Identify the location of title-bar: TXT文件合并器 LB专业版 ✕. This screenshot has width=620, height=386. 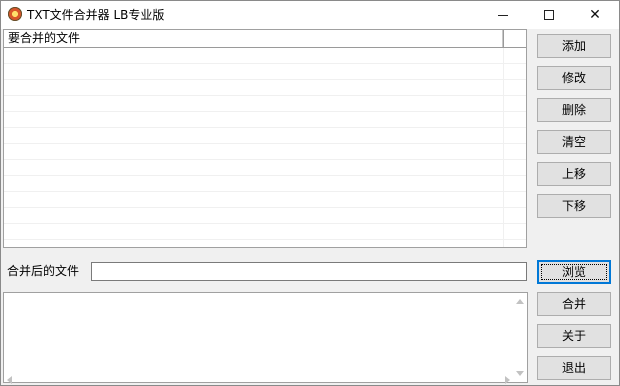
(310, 15).